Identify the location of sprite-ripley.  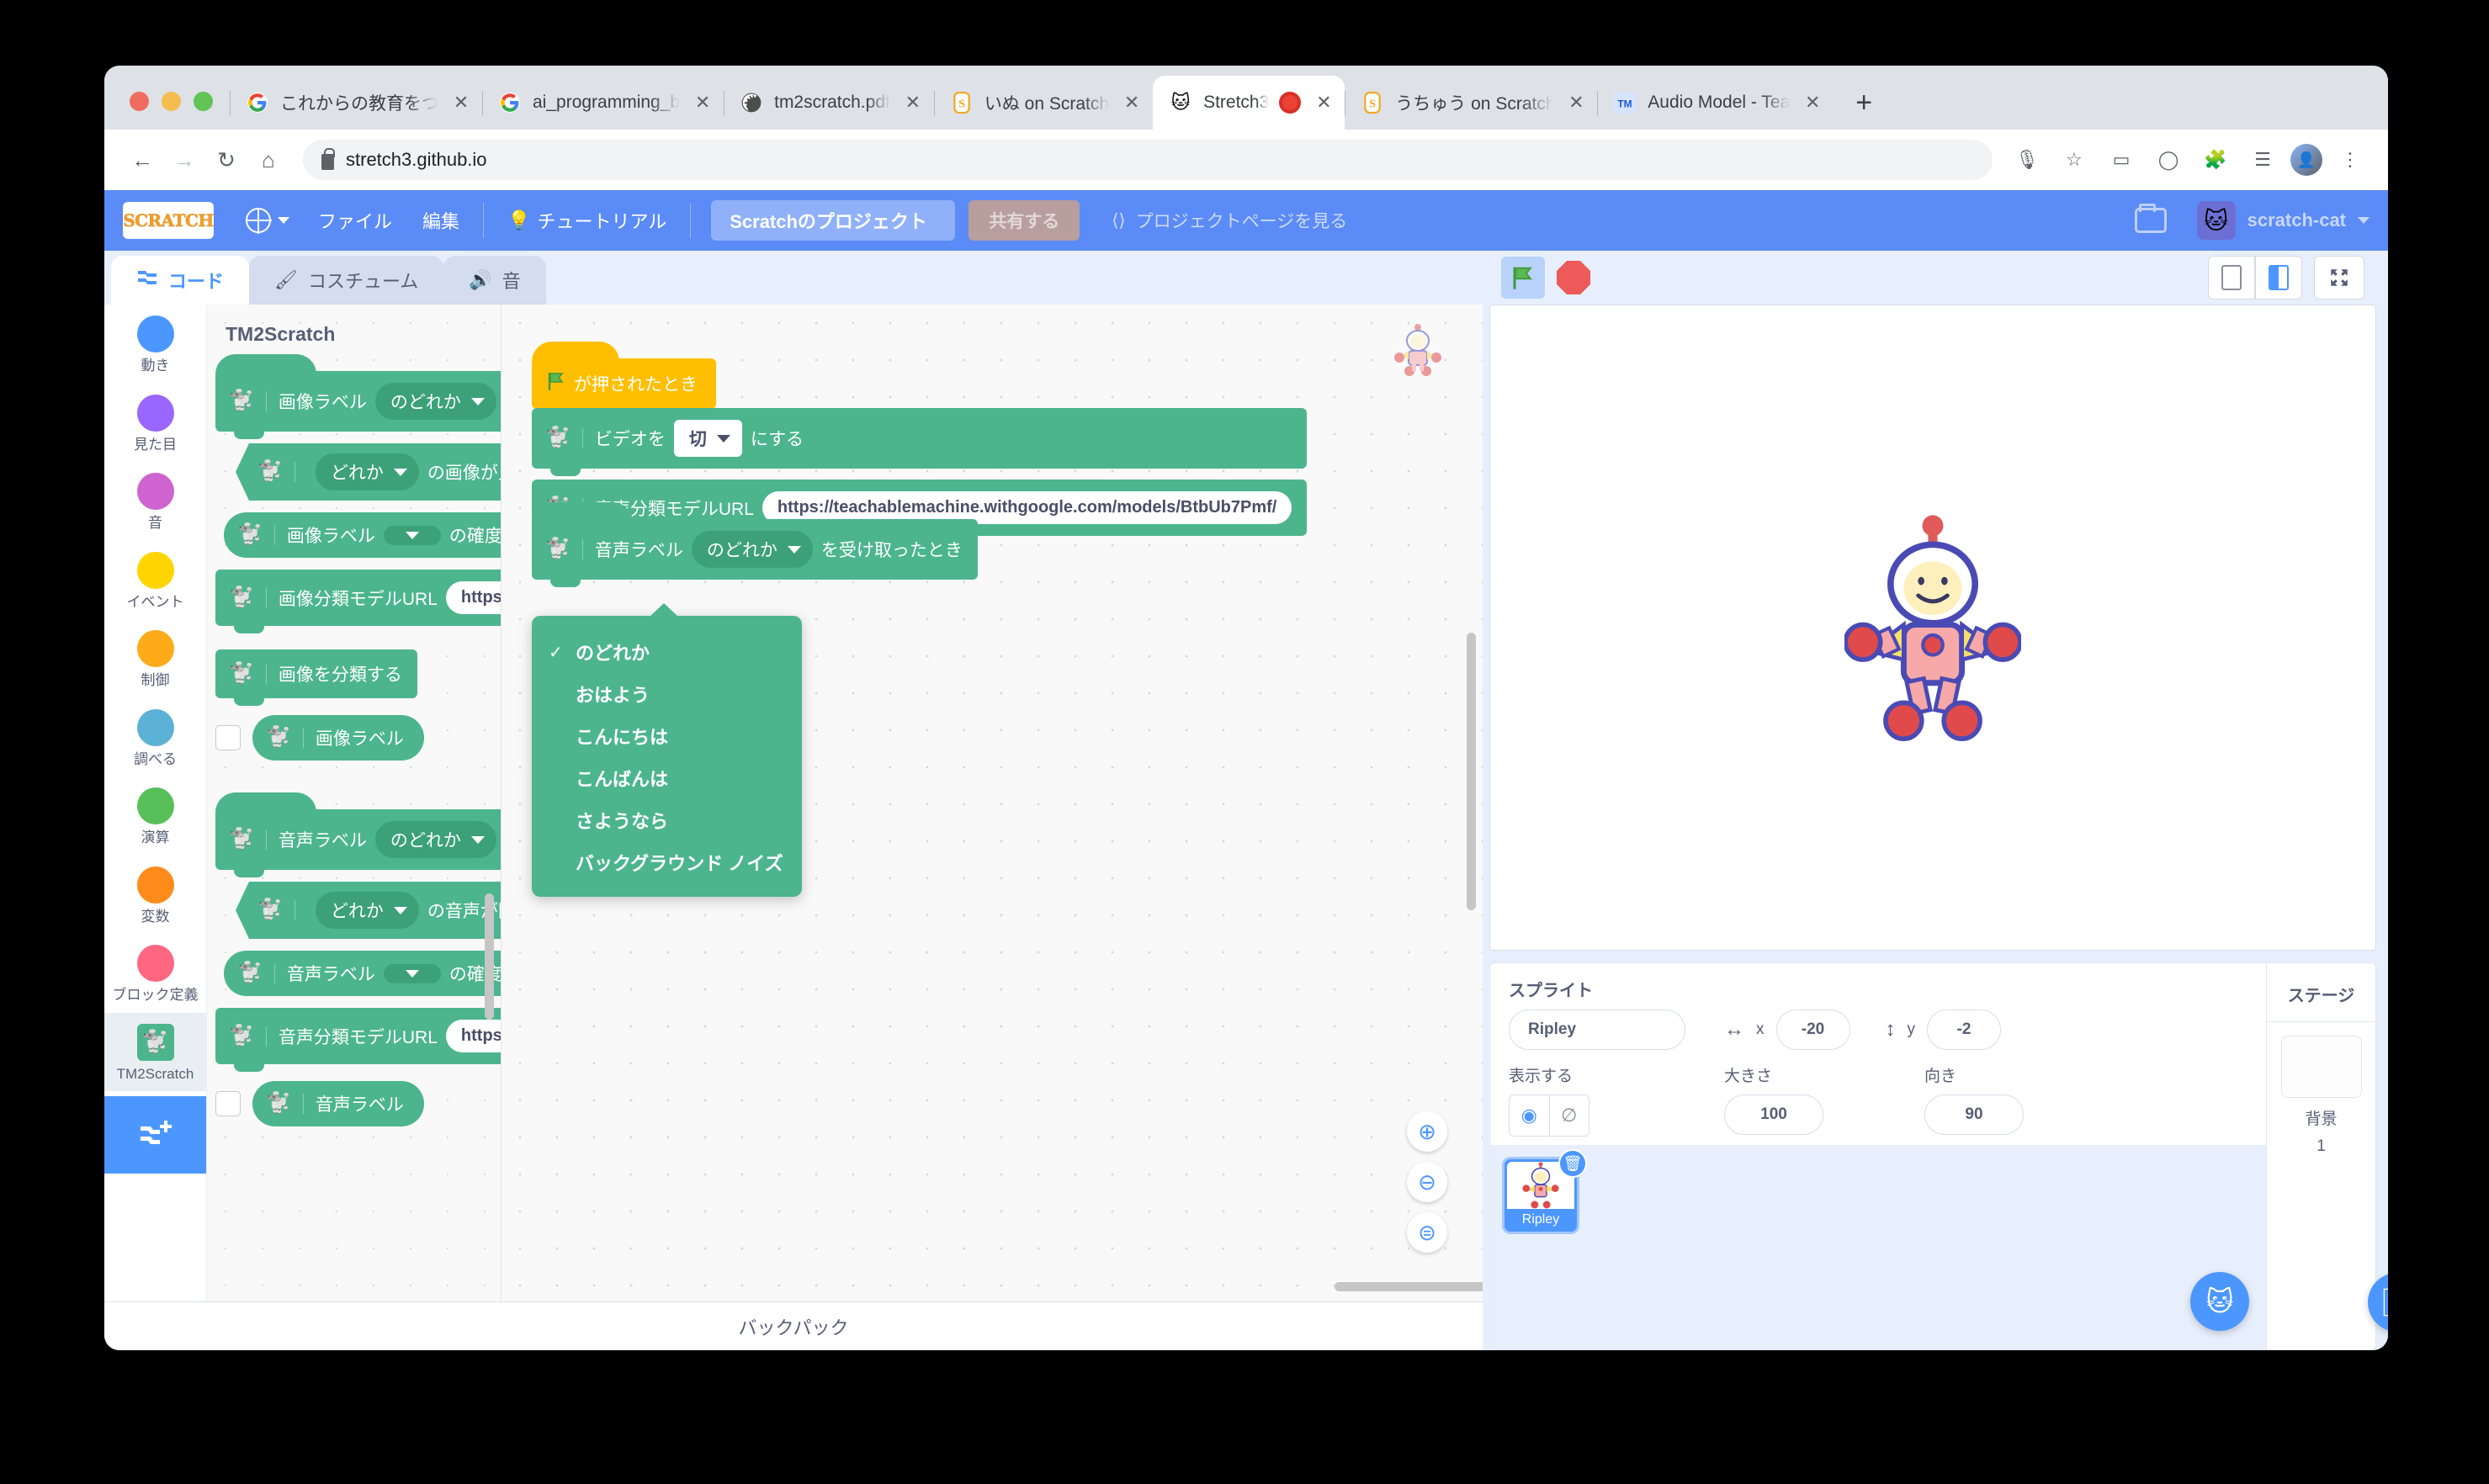
(1933, 628).